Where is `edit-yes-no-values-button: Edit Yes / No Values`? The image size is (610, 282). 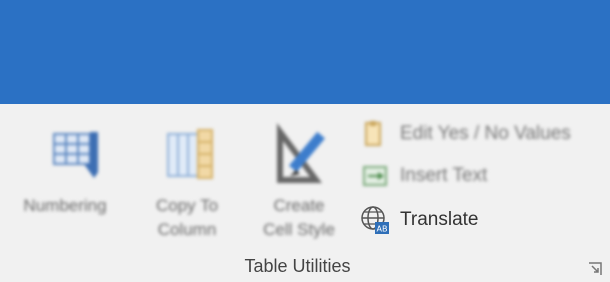
edit-yes-no-values-button: Edit Yes / No Values is located at coordinates (465, 134).